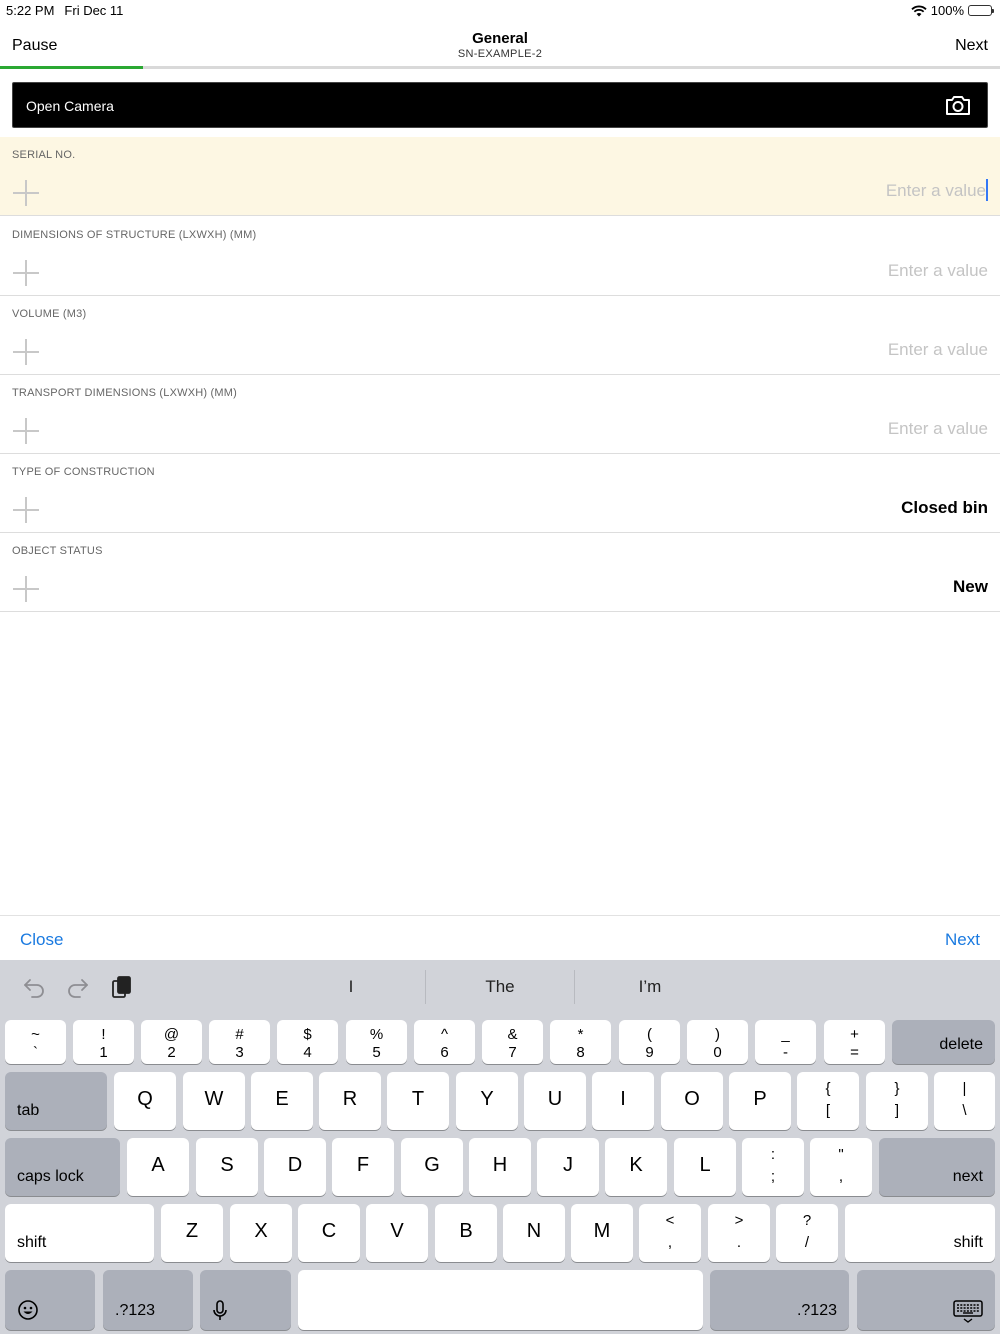  What do you see at coordinates (227, 1167) in the screenshot?
I see `key-s: S` at bounding box center [227, 1167].